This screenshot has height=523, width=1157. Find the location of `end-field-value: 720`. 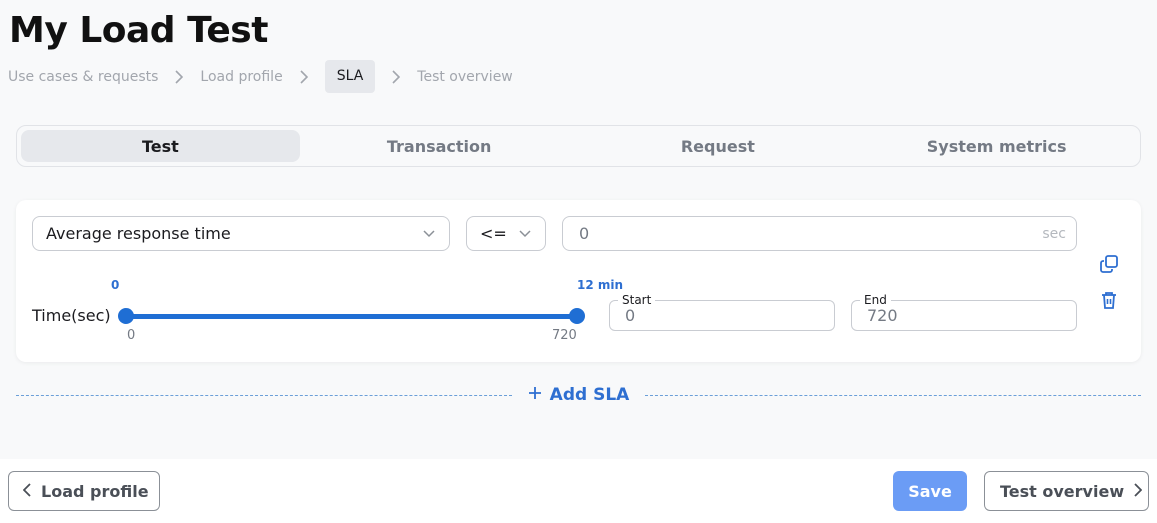

end-field-value: 720 is located at coordinates (882, 315).